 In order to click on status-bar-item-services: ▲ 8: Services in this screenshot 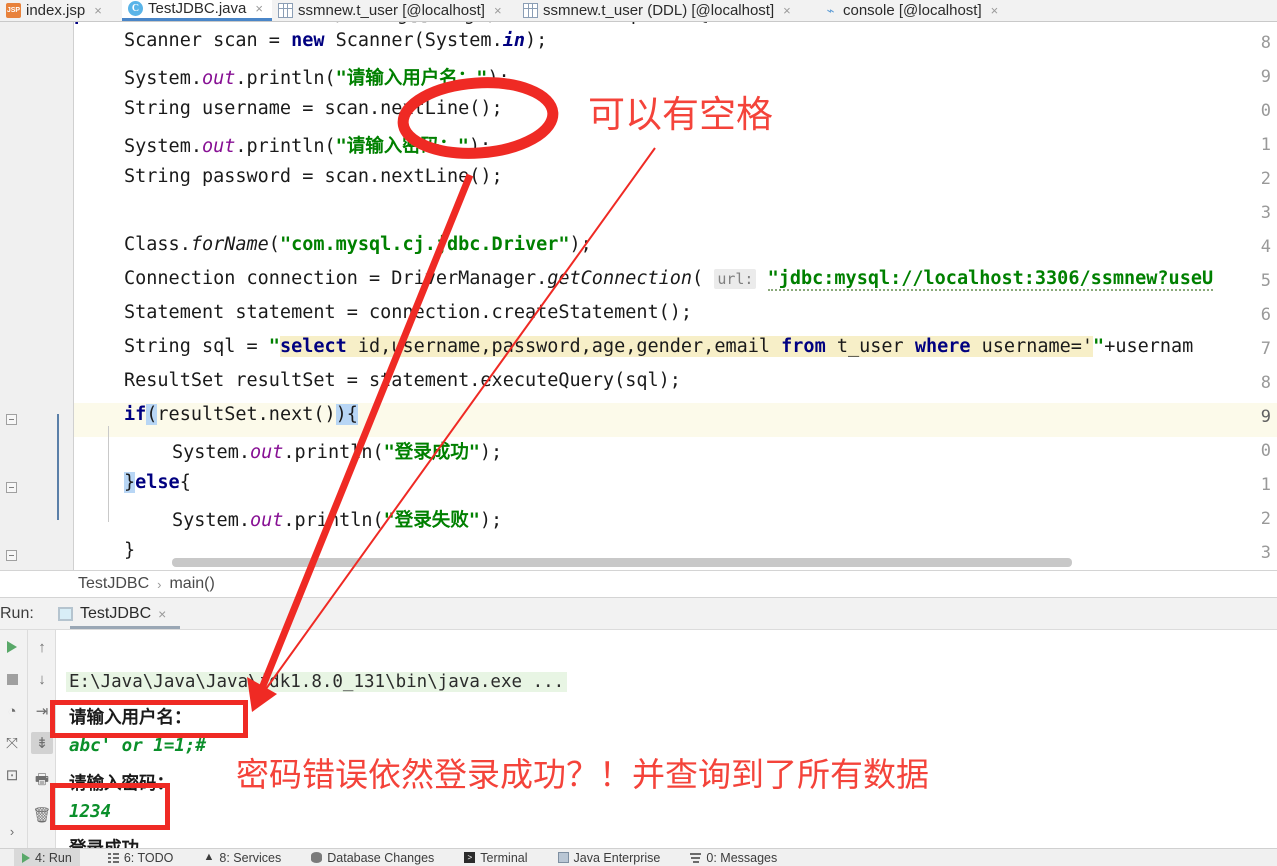, I will do `click(242, 858)`.